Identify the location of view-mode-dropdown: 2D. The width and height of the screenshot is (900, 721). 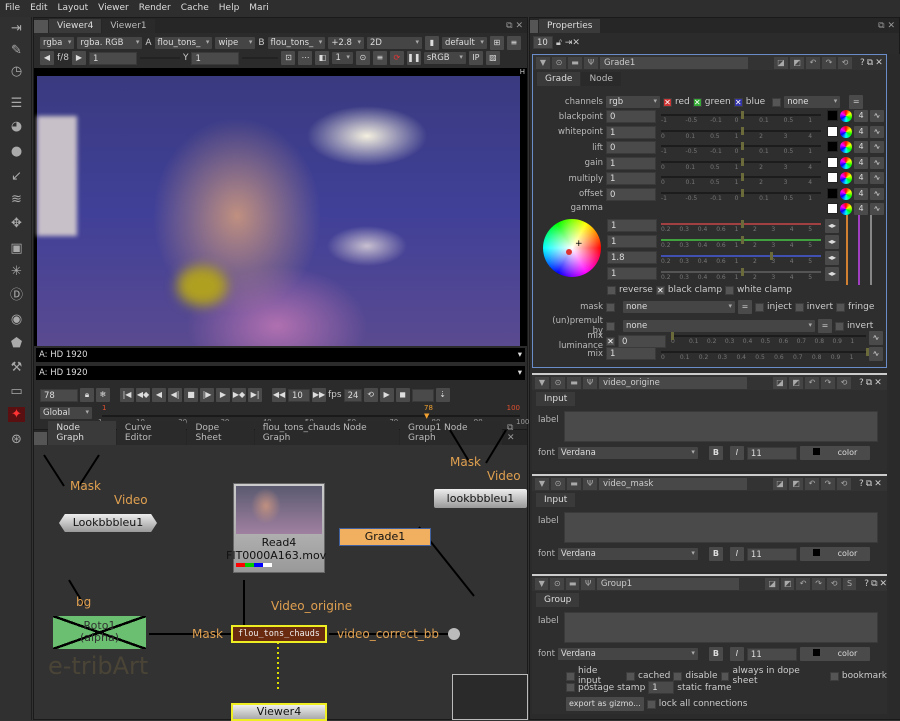
(394, 43).